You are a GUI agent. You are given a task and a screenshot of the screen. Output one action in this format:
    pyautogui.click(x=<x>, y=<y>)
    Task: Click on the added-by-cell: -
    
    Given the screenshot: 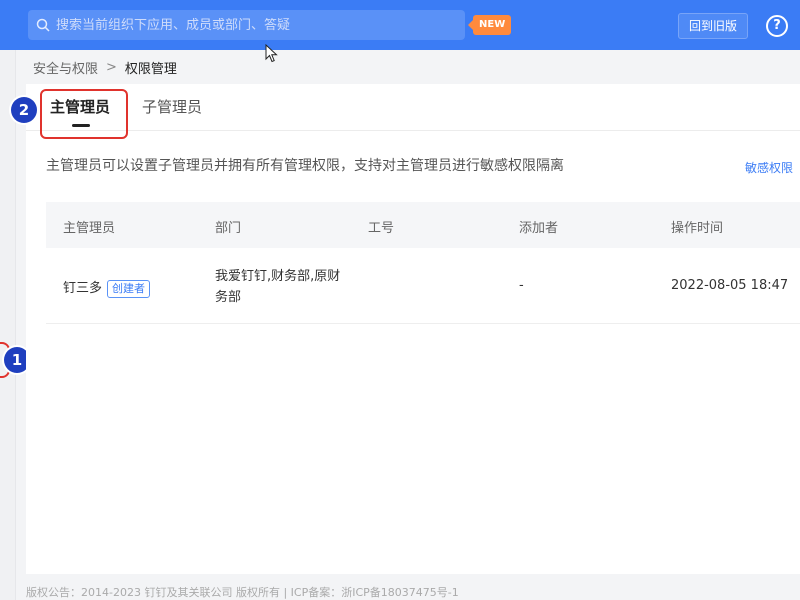 What is the action you would take?
    pyautogui.click(x=521, y=285)
    